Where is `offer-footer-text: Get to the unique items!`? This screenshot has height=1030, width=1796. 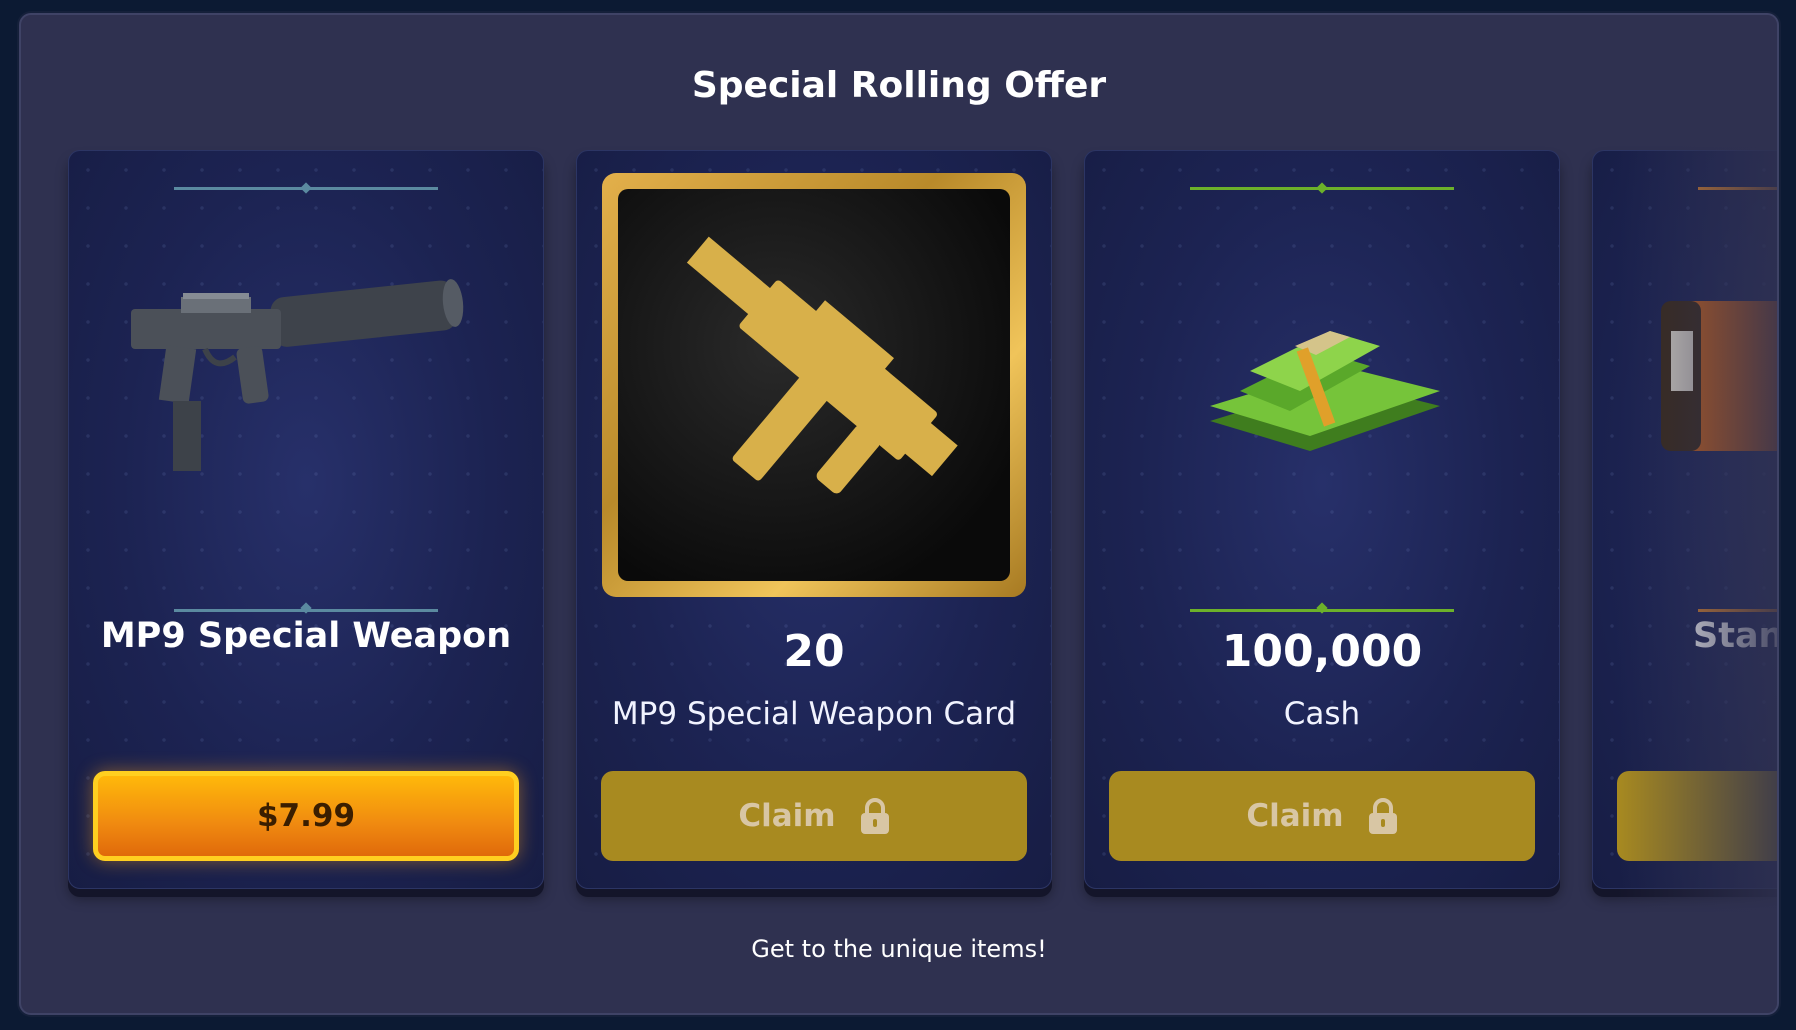
offer-footer-text: Get to the unique items! is located at coordinates (899, 949).